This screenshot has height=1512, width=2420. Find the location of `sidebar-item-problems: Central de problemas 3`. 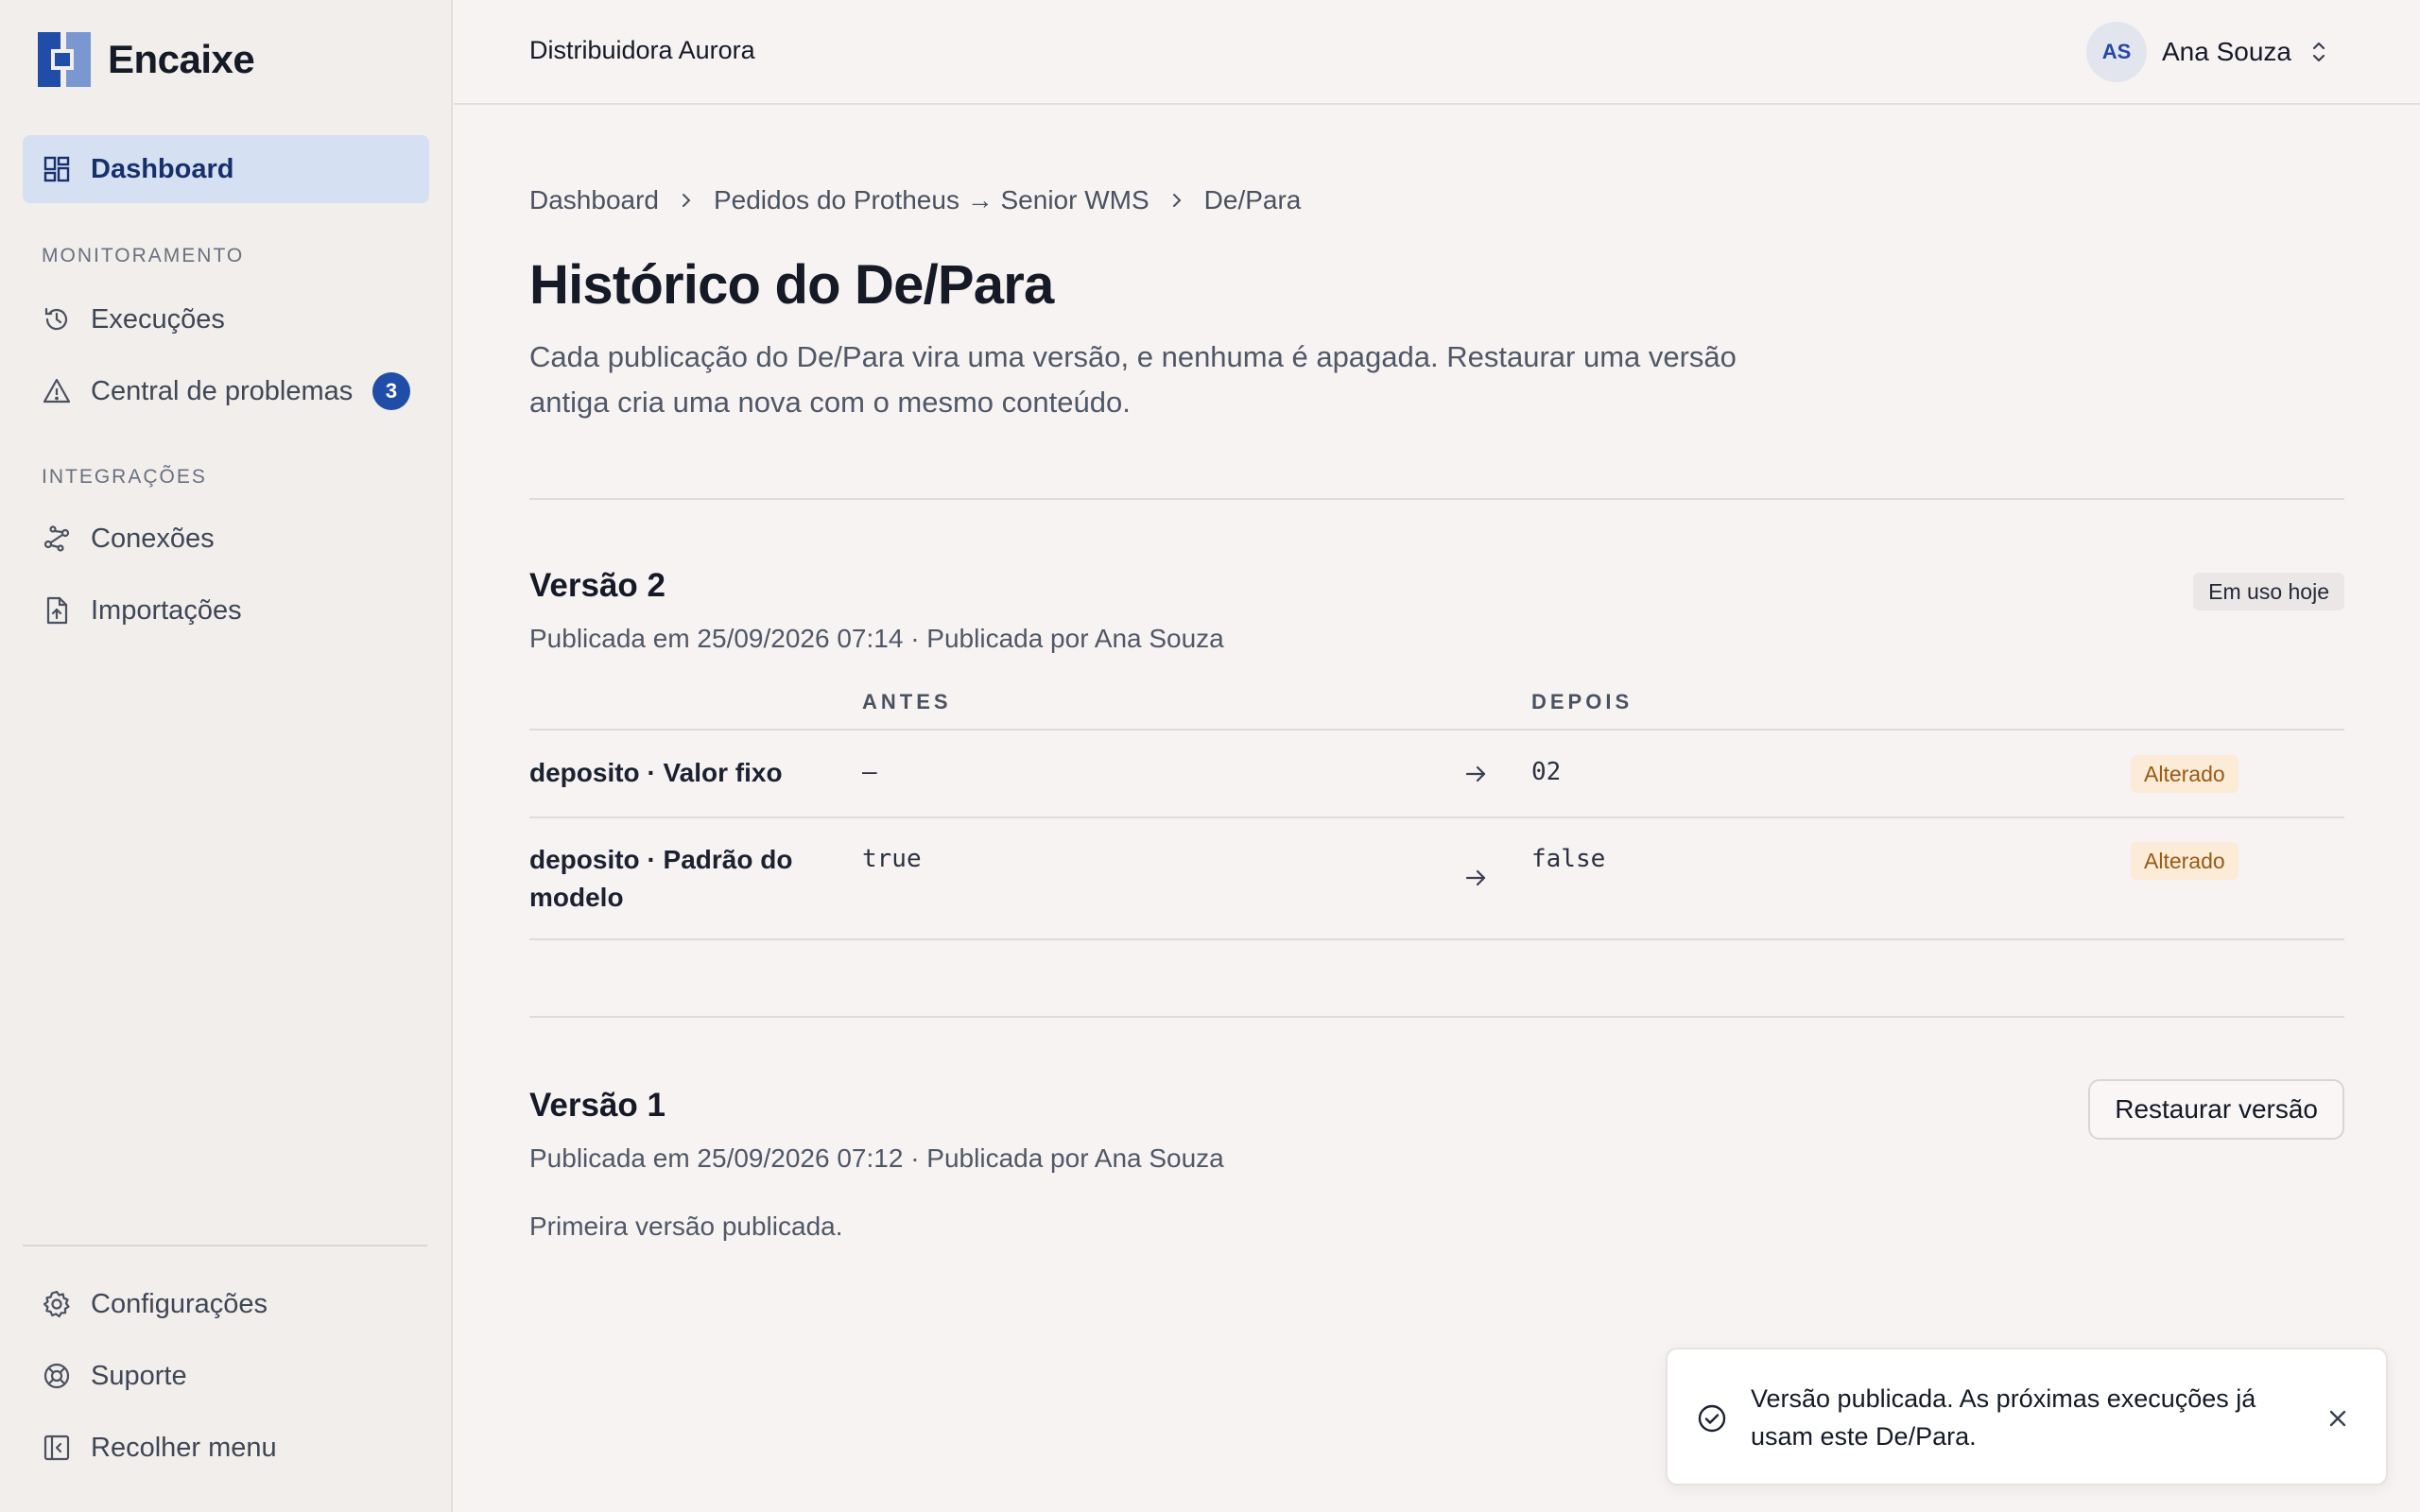

sidebar-item-problems: Central de problemas 3 is located at coordinates (226, 391).